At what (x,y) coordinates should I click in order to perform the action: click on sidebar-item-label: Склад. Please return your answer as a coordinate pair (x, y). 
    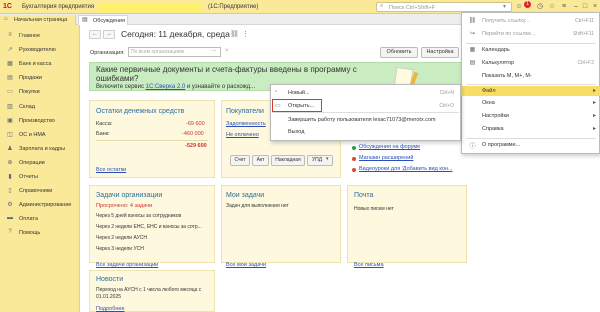
    Looking at the image, I should click on (27, 106).